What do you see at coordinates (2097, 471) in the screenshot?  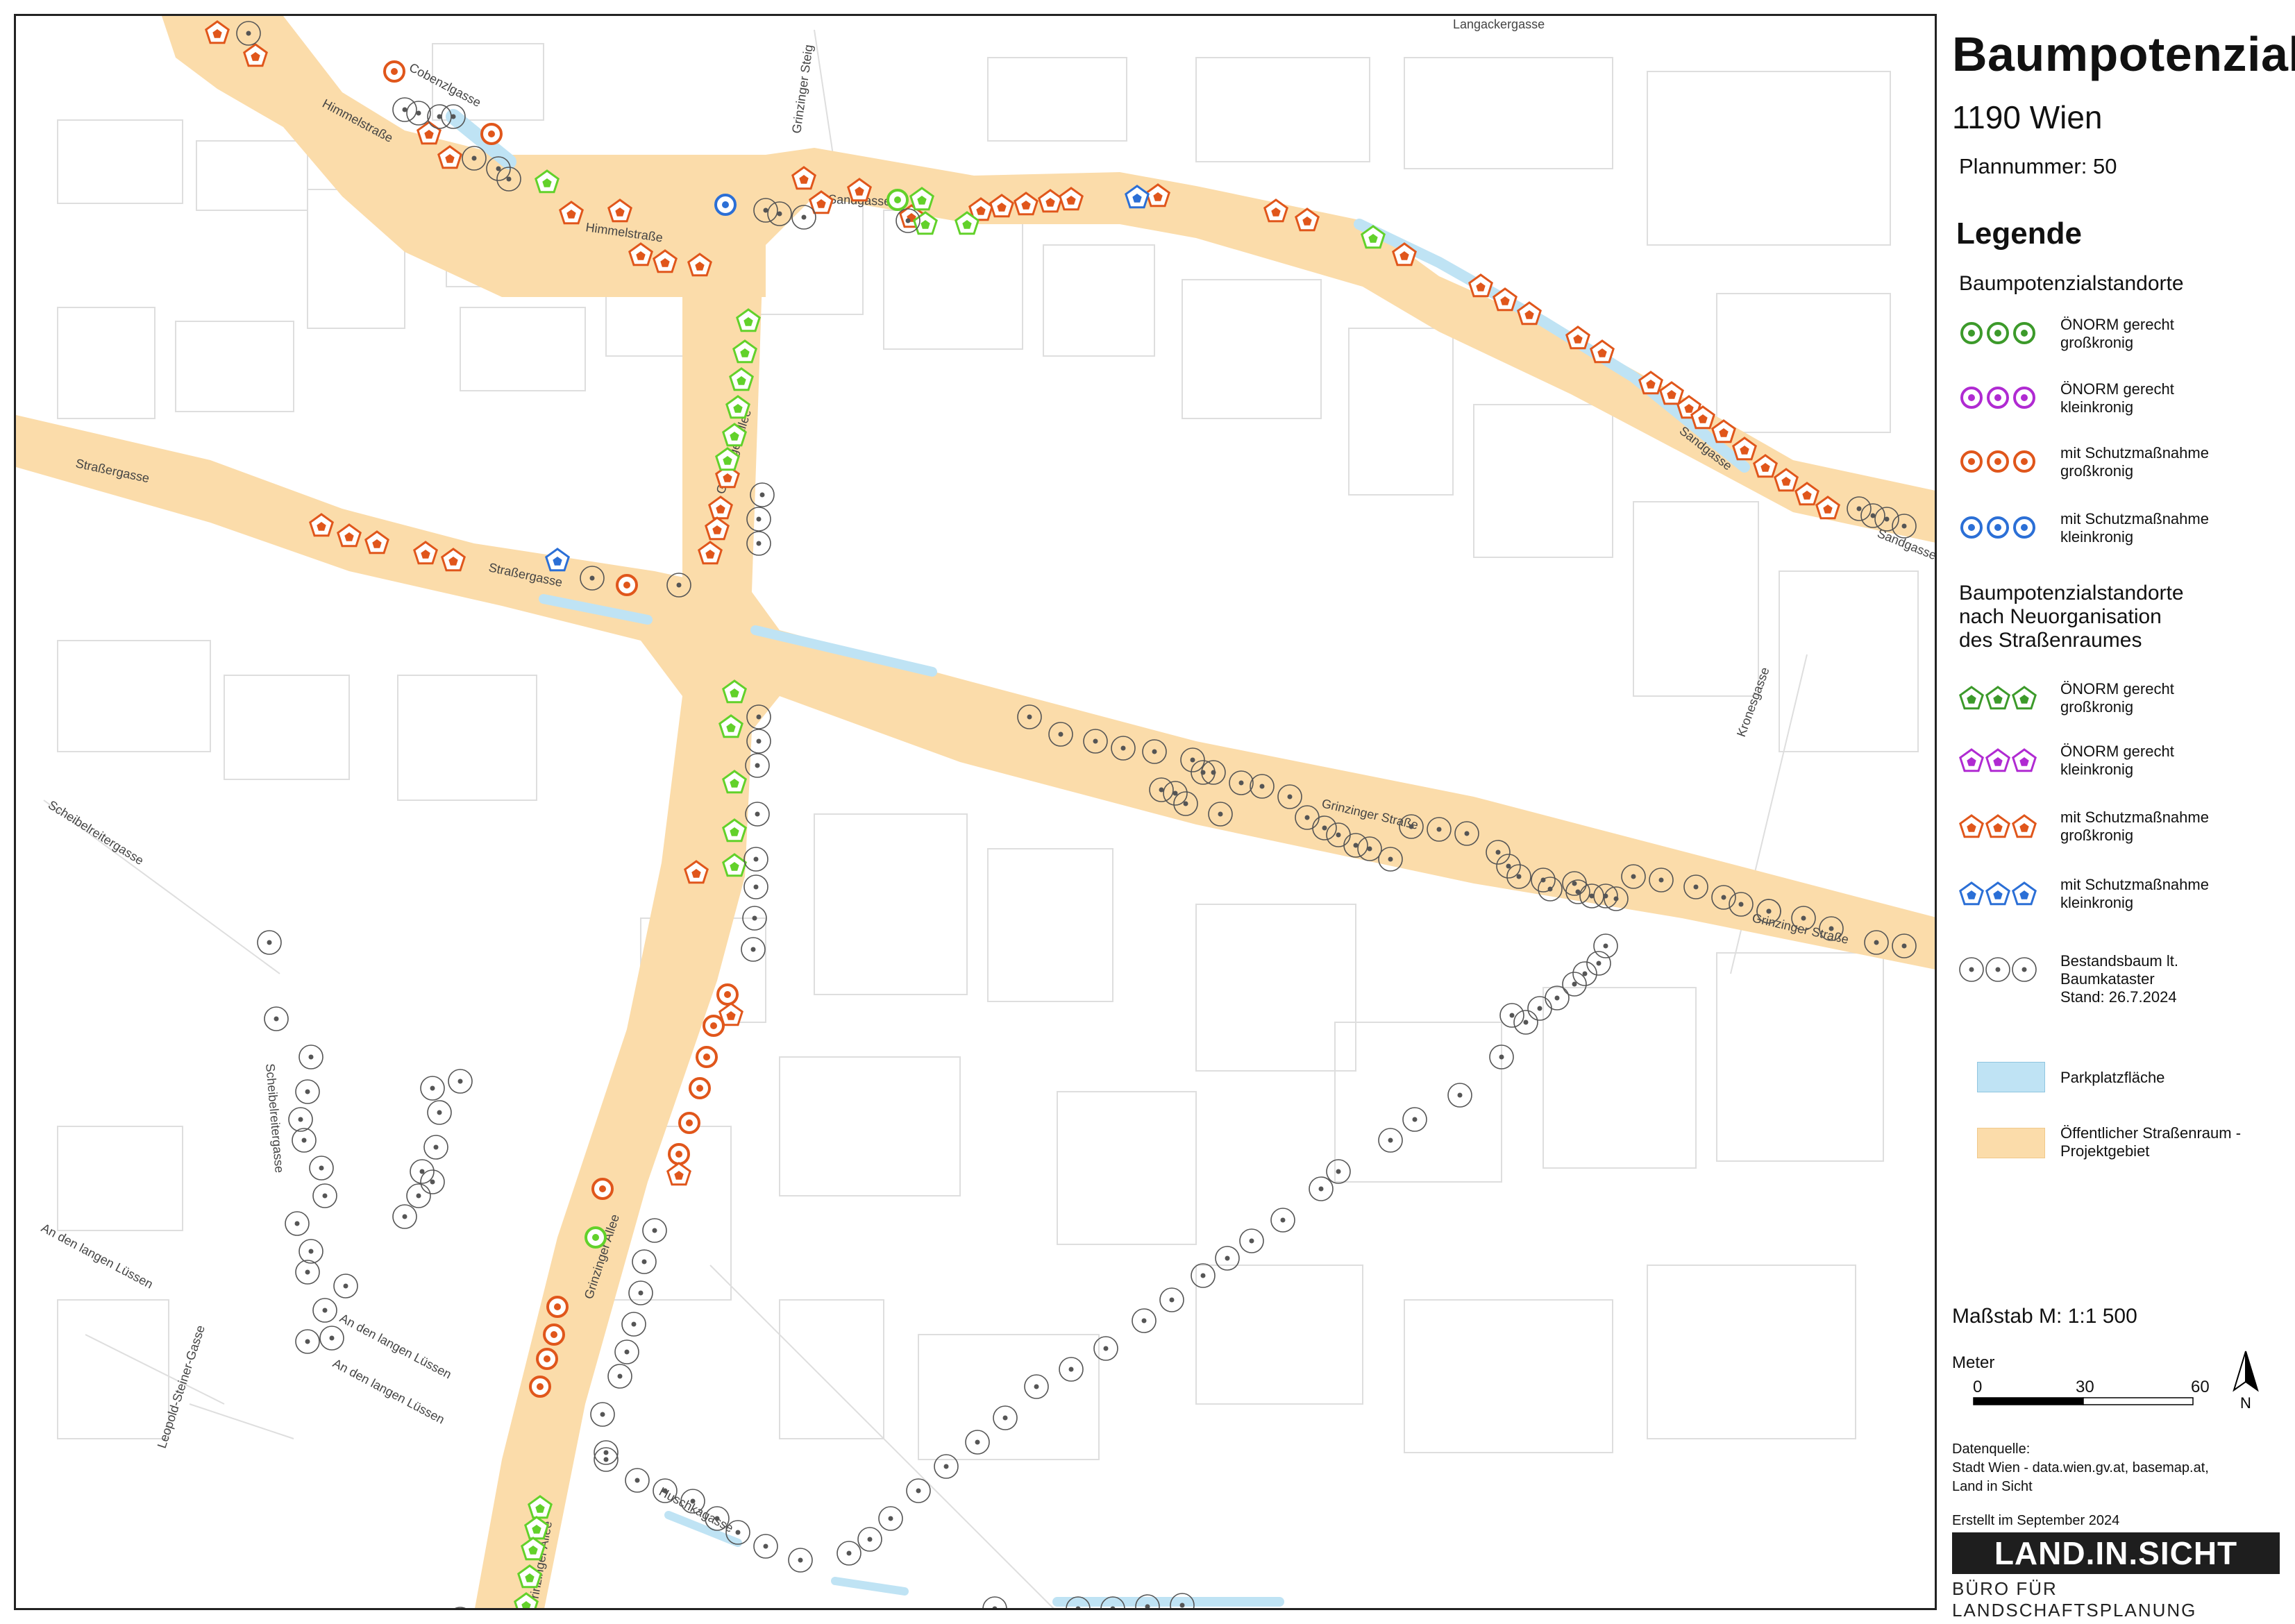 I see `legend-item-label: großkronig` at bounding box center [2097, 471].